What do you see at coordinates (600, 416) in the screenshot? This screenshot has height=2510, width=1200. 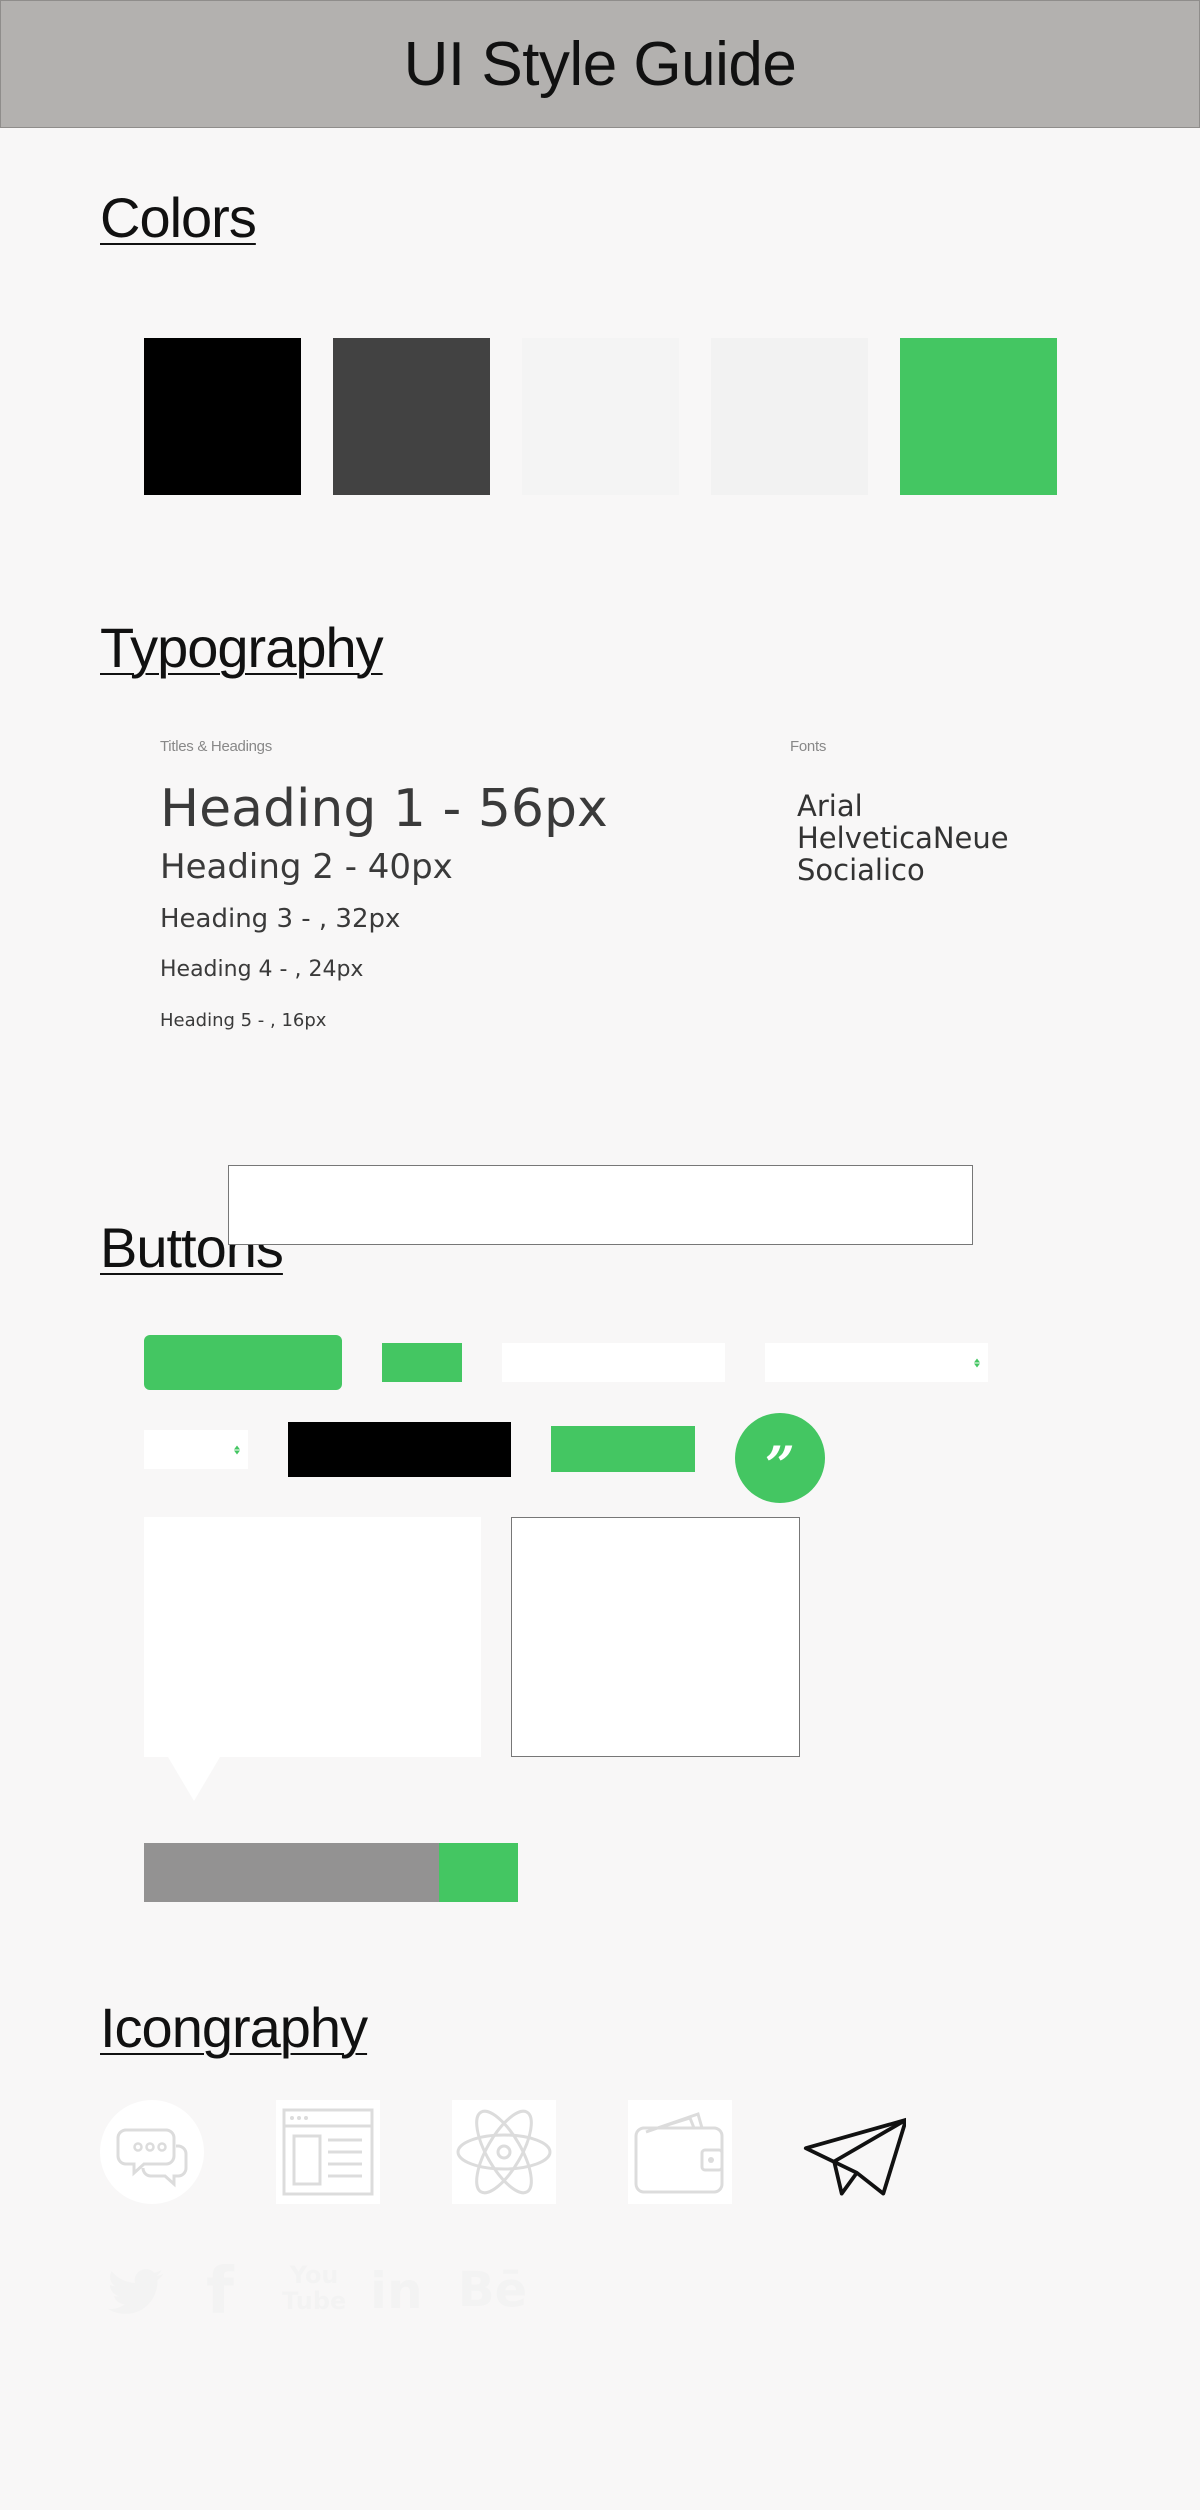 I see `color-swatch-light-gray` at bounding box center [600, 416].